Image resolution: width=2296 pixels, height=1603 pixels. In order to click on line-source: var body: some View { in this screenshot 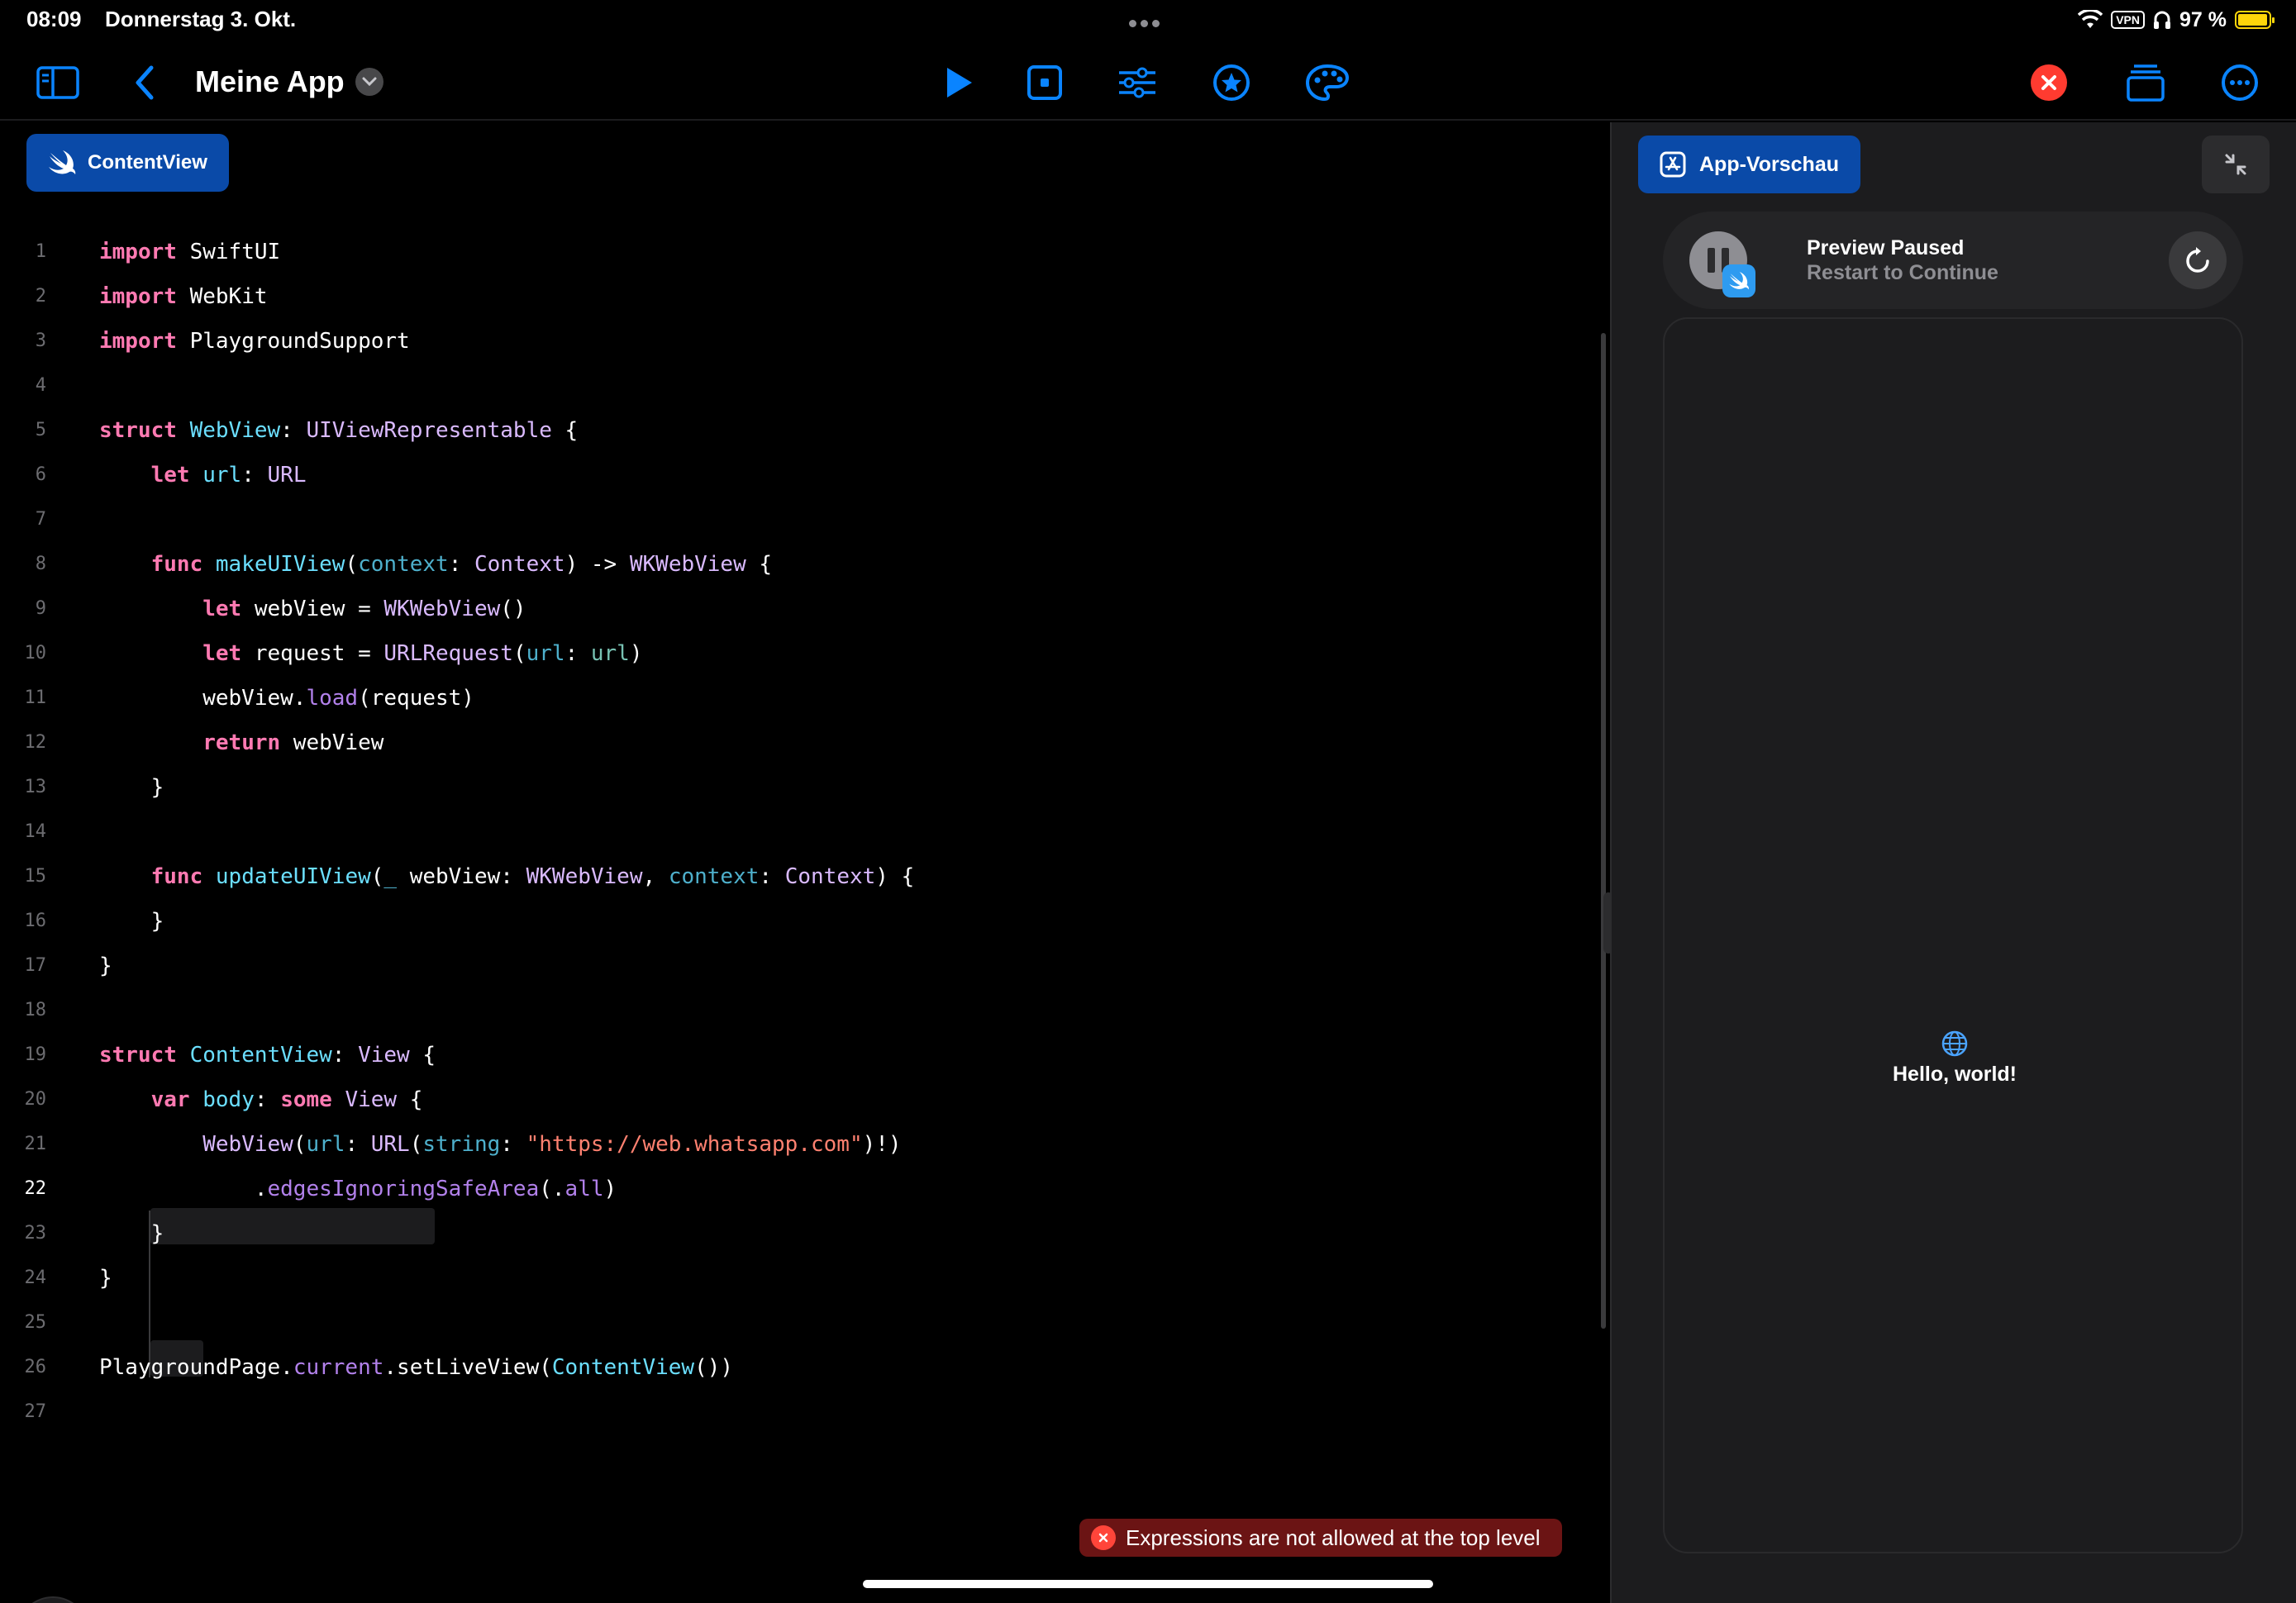, I will do `click(261, 1099)`.